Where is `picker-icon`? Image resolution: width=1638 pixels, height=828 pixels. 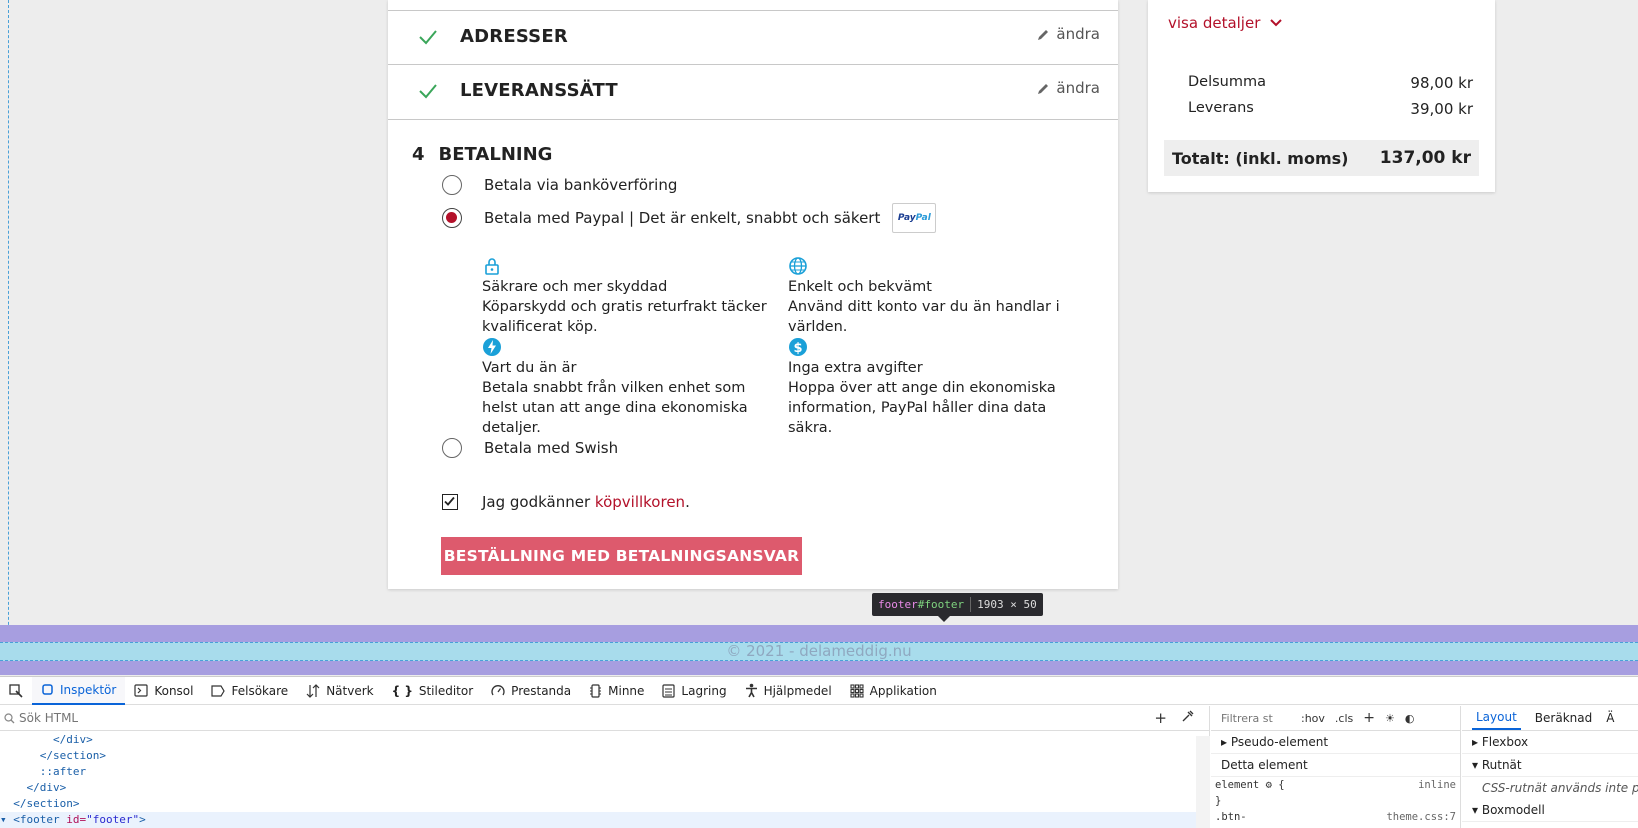 picker-icon is located at coordinates (16, 690).